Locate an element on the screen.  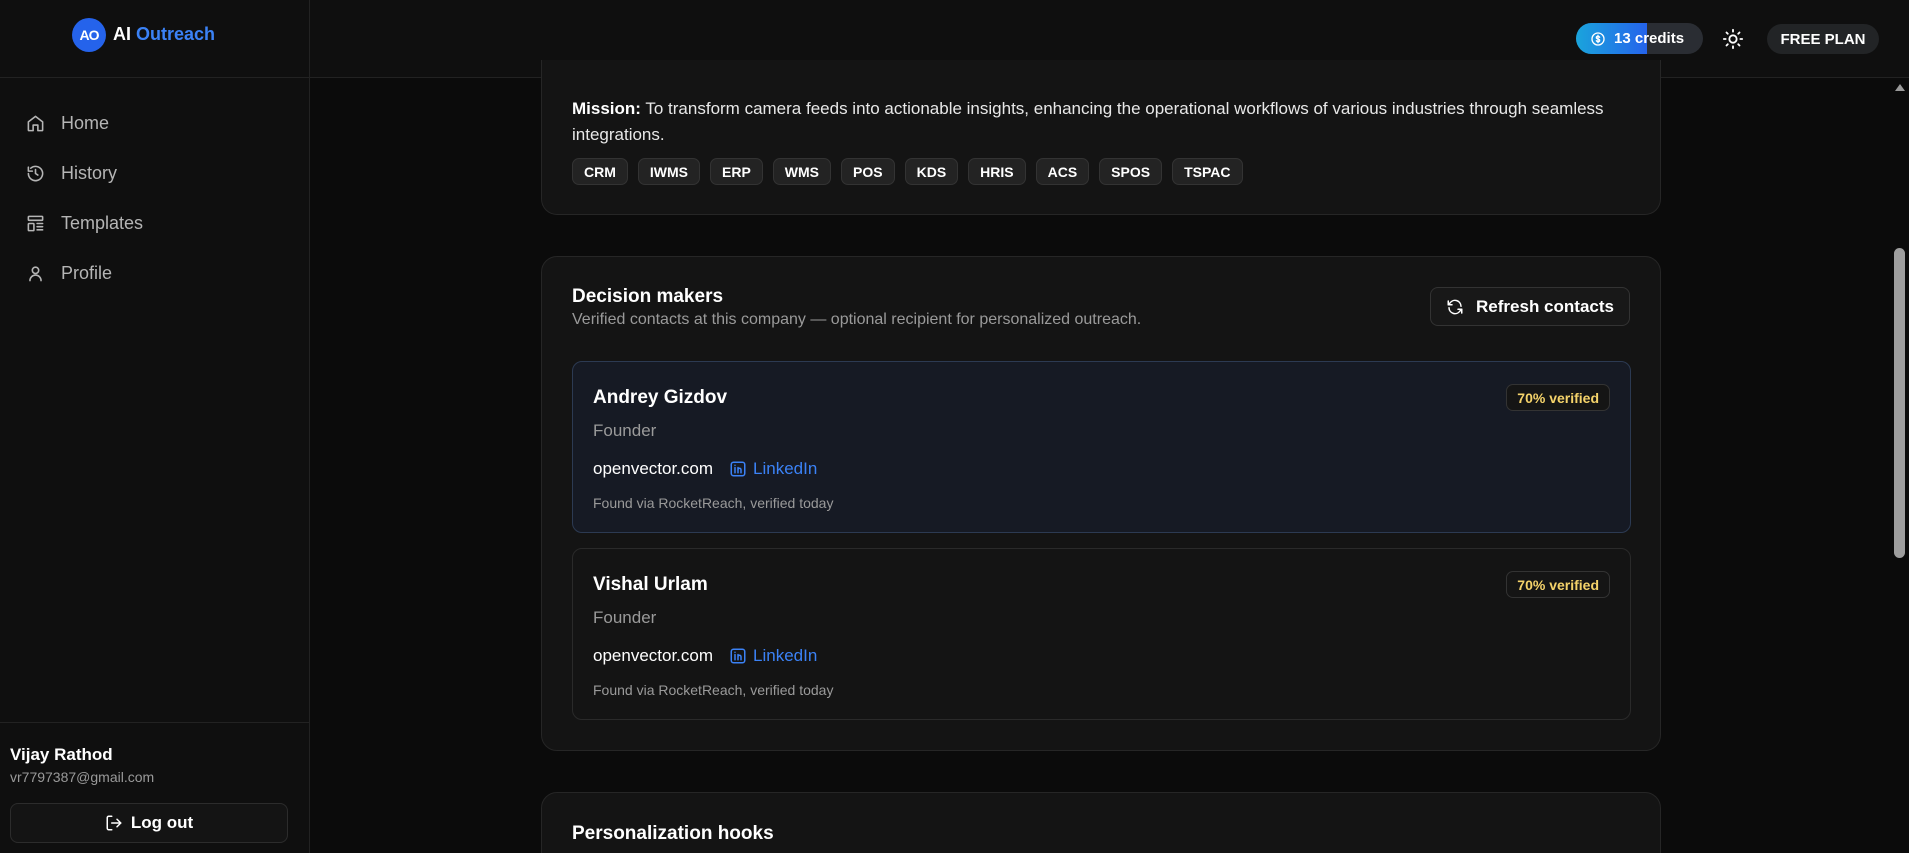
templates-icon is located at coordinates (35, 223).